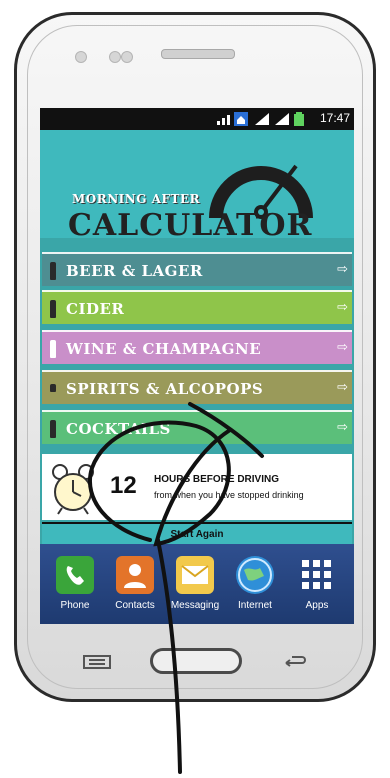  I want to click on dock-item-internet: Internet, so click(255, 583).